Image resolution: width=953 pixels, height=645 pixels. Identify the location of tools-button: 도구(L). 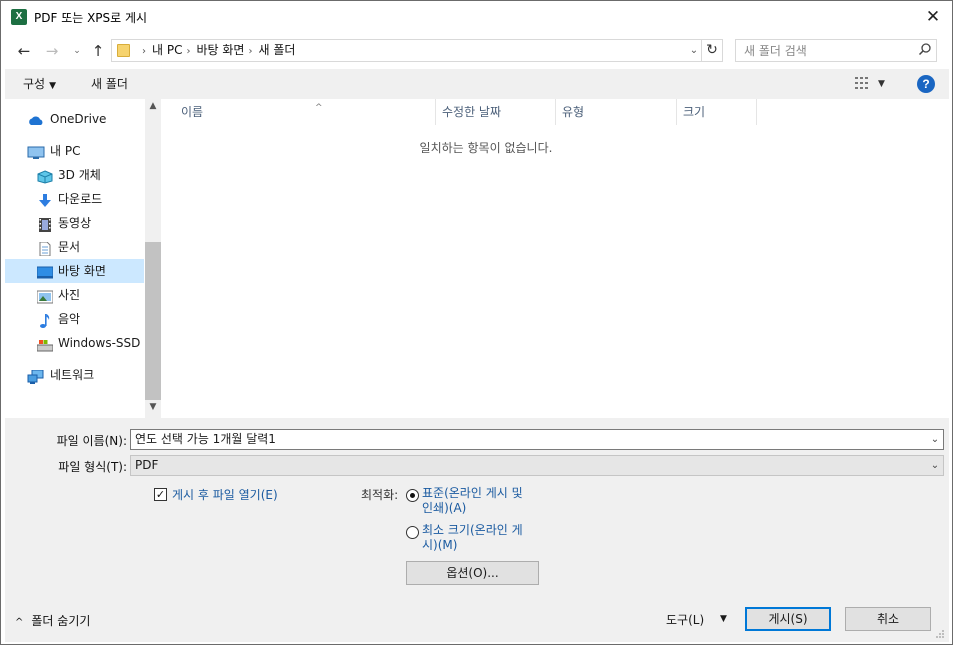
(685, 619).